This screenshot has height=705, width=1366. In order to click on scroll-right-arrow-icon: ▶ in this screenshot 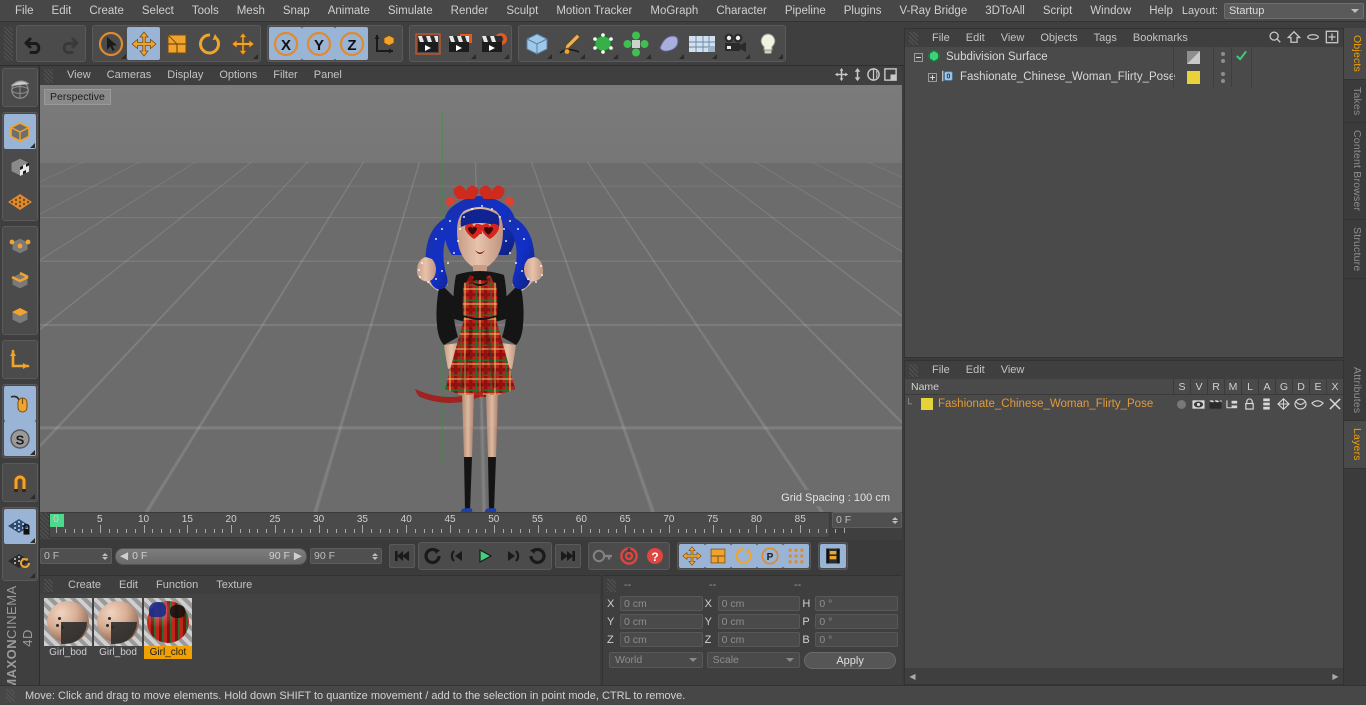, I will do `click(1335, 676)`.